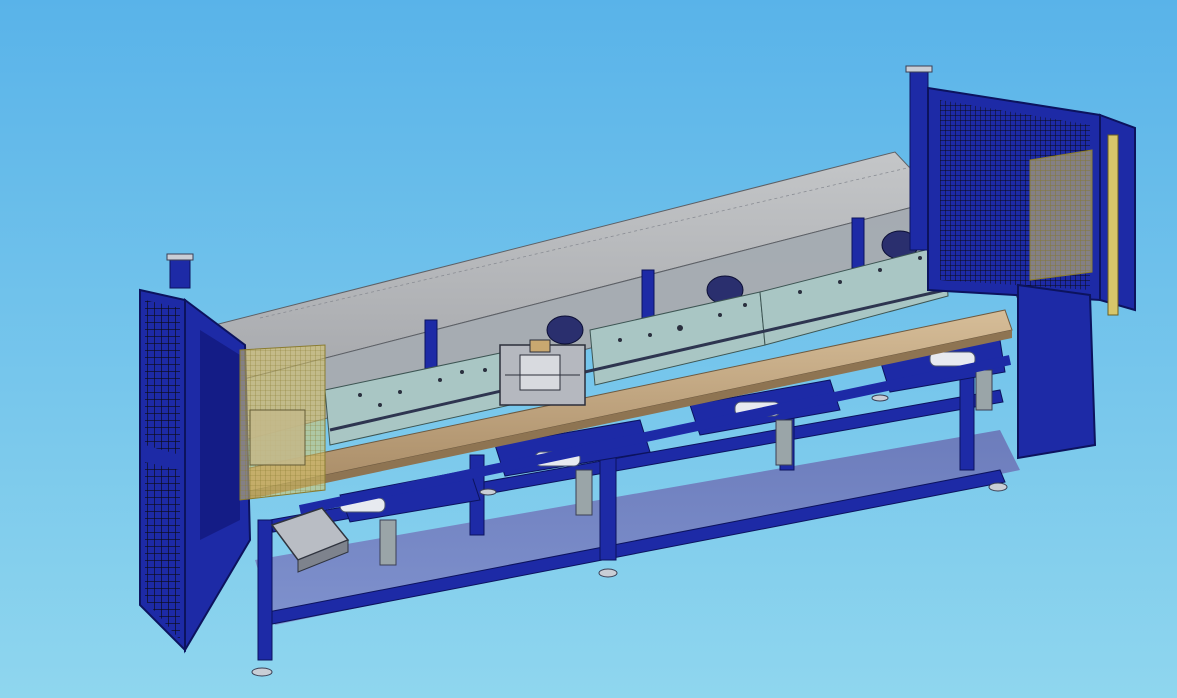 The width and height of the screenshot is (1177, 698). What do you see at coordinates (1020, 262) in the screenshot?
I see `right-safety-guard` at bounding box center [1020, 262].